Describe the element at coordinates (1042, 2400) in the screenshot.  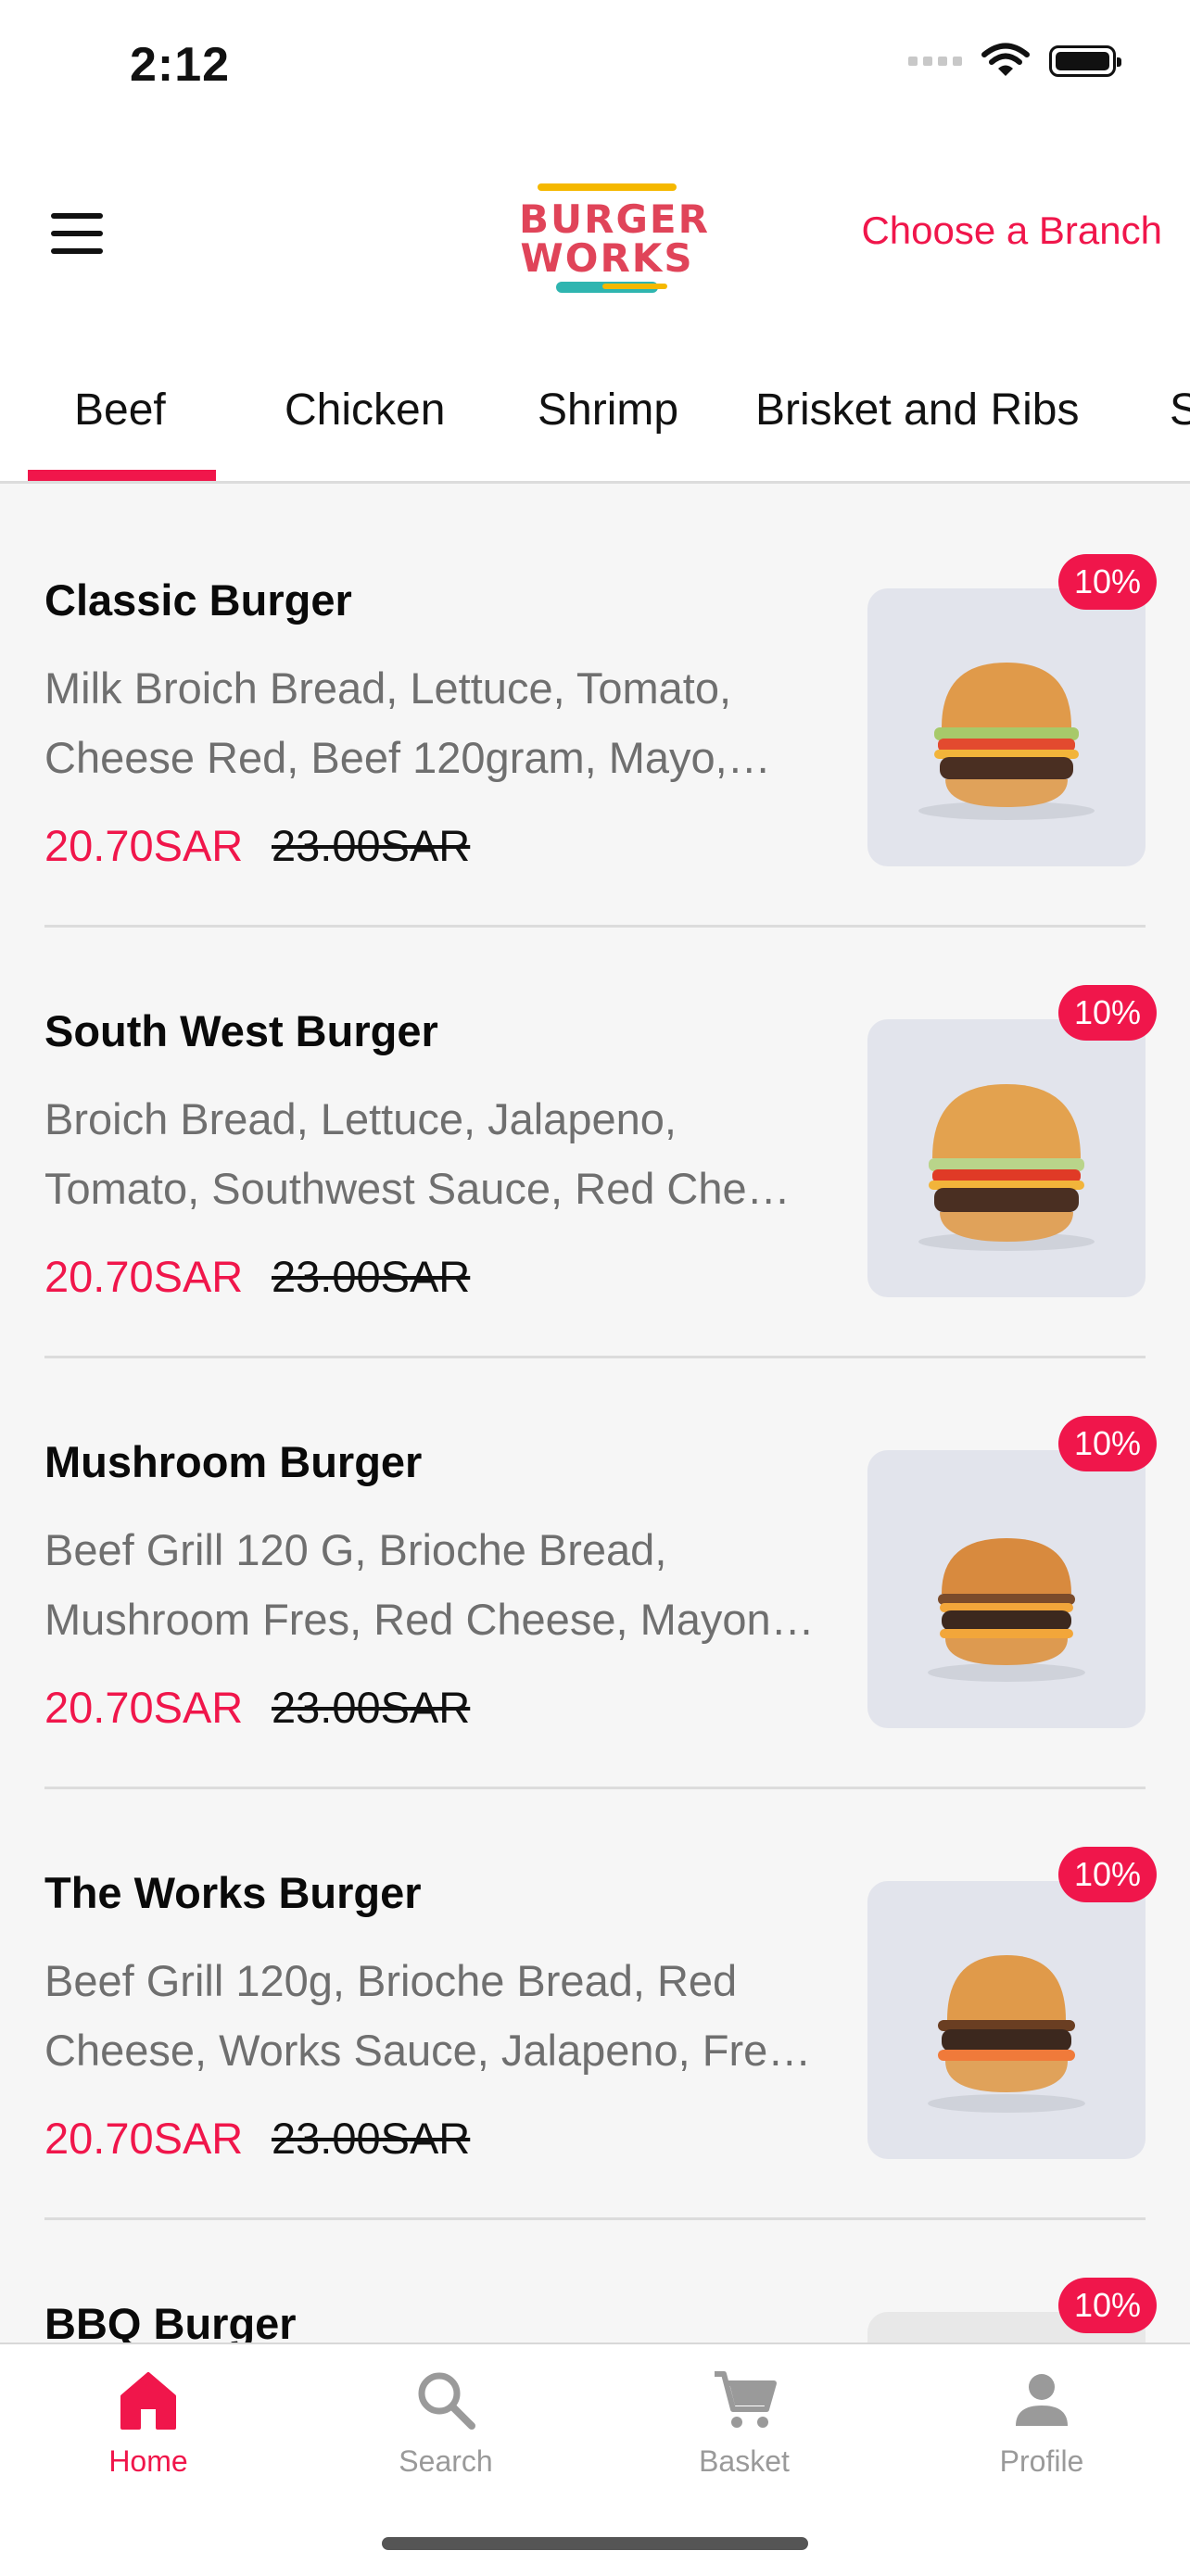
I see `profile-icon` at that location.